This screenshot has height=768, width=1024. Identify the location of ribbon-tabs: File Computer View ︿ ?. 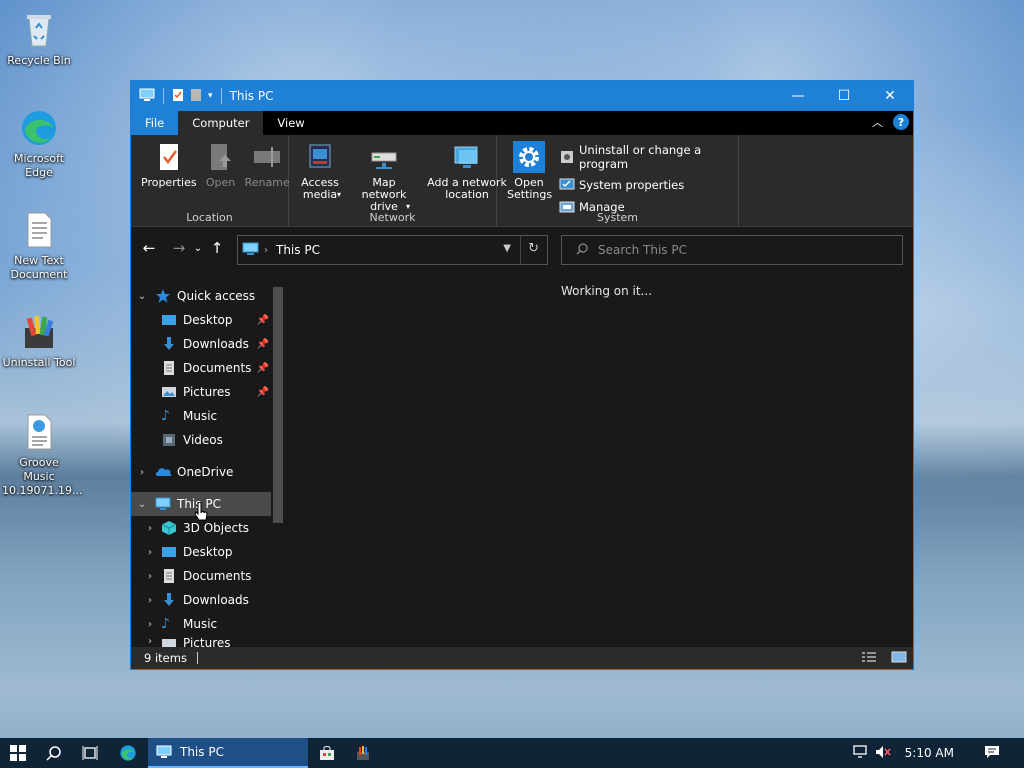
(522, 123).